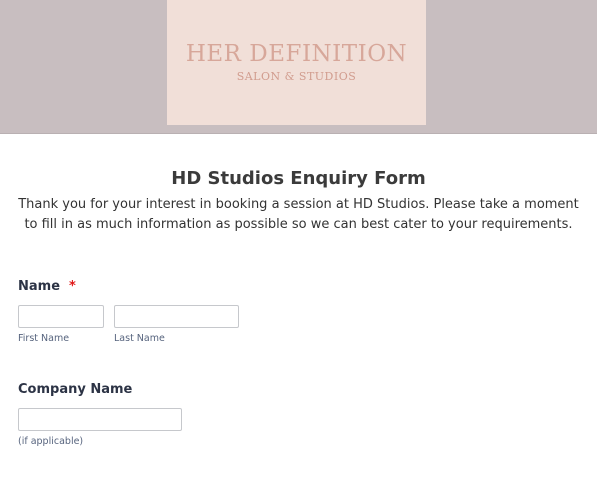 This screenshot has width=597, height=482. I want to click on name-field-label: Name *, so click(47, 286).